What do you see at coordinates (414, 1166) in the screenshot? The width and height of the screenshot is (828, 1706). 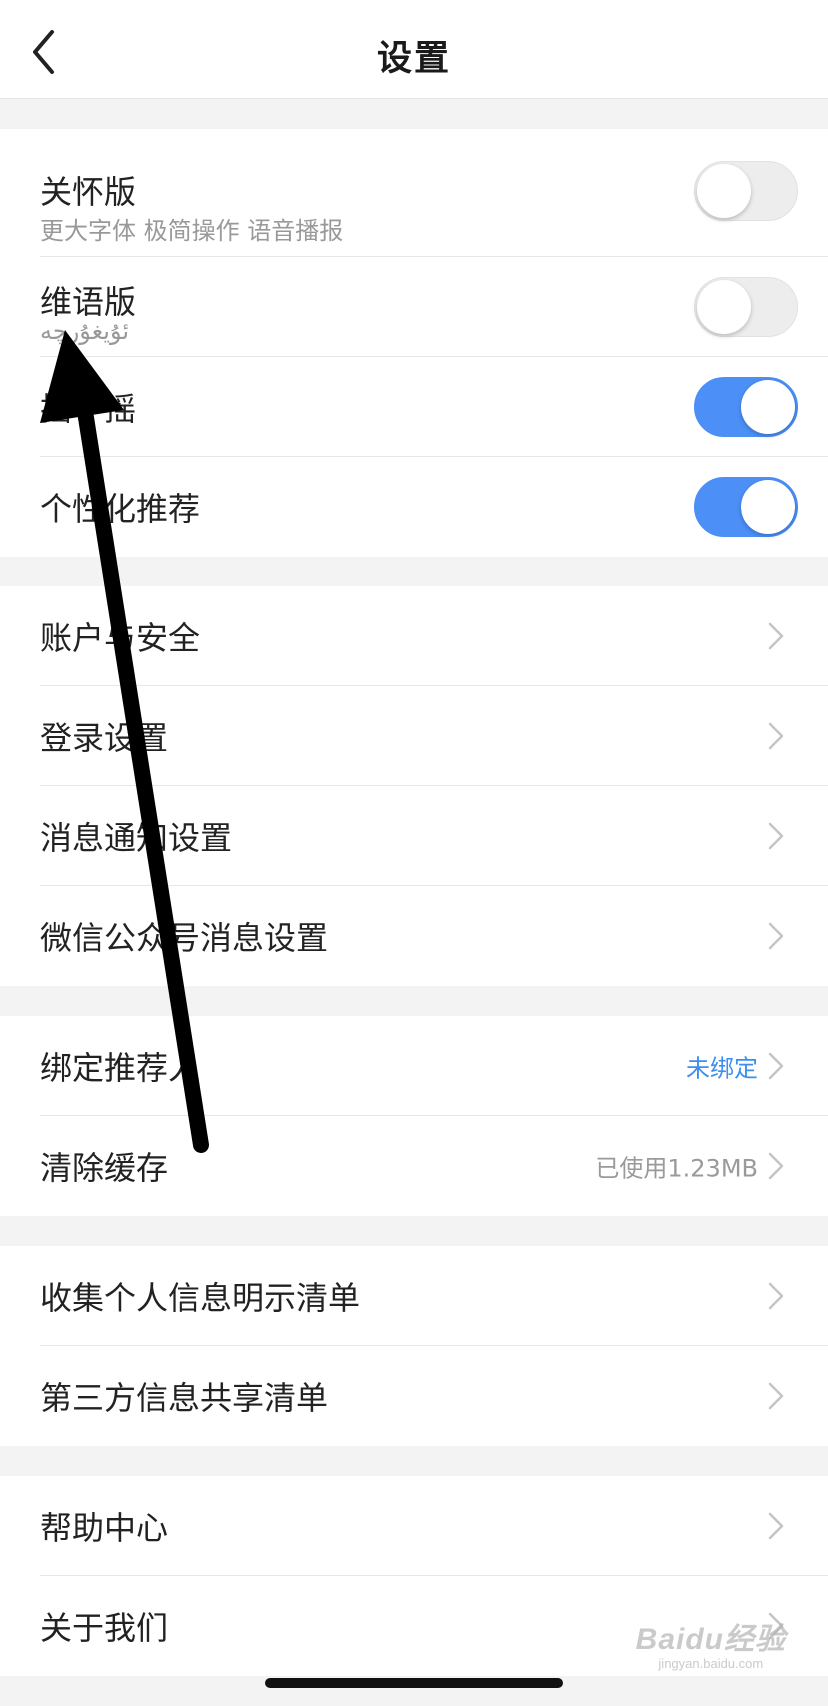 I see `row-clear-cache: 清除缓存 已使用1.23MB` at bounding box center [414, 1166].